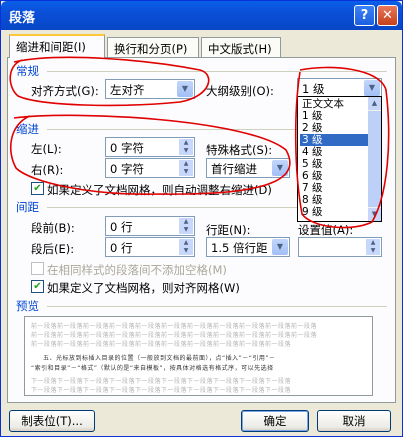  Describe the element at coordinates (127, 169) in the screenshot. I see `right-indent-value: 0 字符` at that location.